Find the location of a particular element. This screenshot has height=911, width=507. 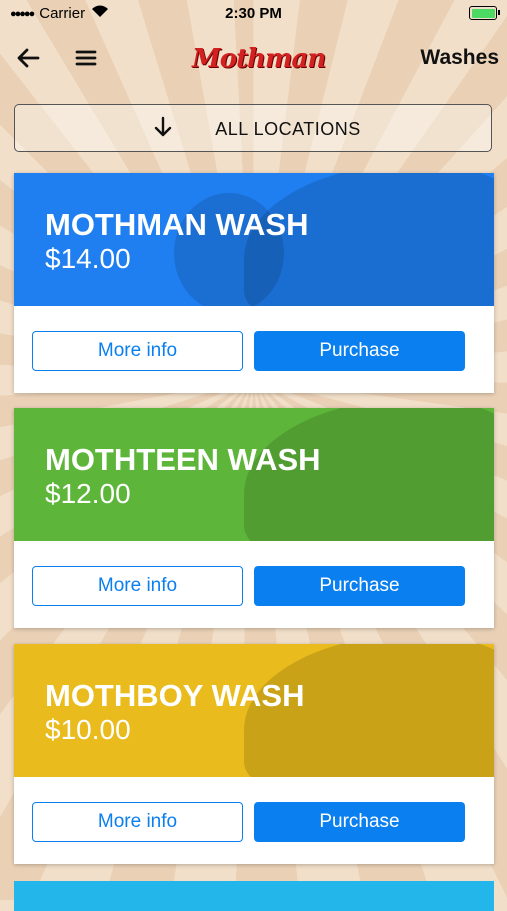

nav-bar: Mothman Washes is located at coordinates (253, 58).